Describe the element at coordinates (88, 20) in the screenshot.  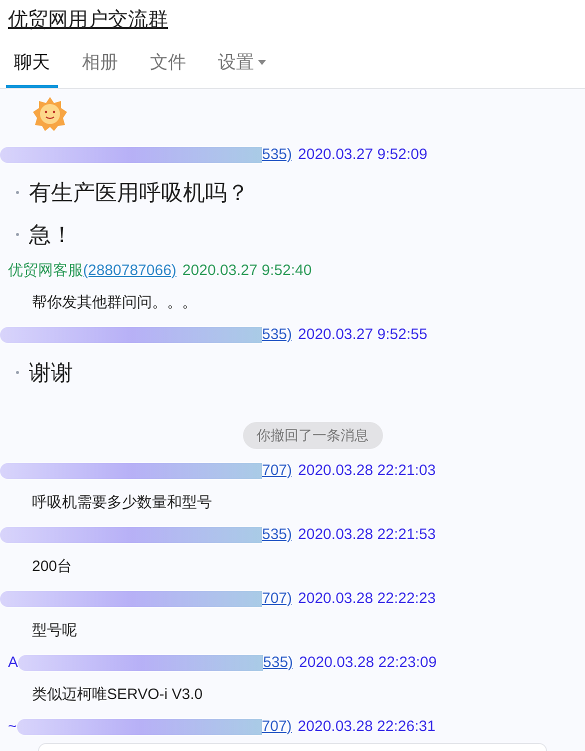
I see `group-title: 优贸网用户交流群` at that location.